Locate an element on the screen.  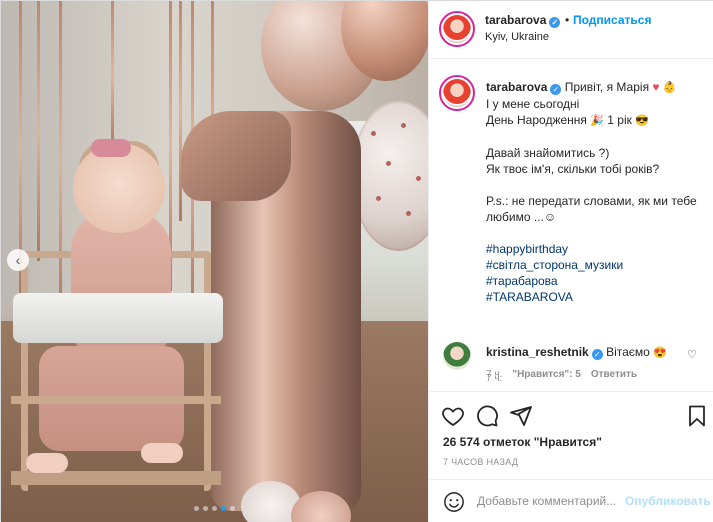
baby-emoji-icon: 👶 is located at coordinates (669, 88).